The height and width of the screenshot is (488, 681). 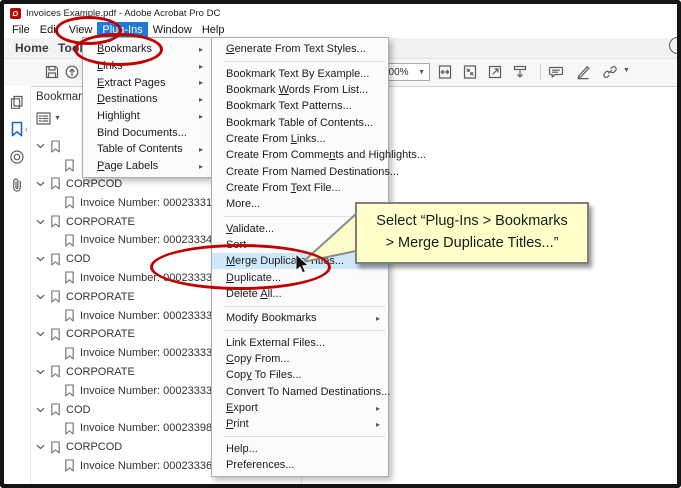 What do you see at coordinates (72, 72) in the screenshot?
I see `share-upload-icon` at bounding box center [72, 72].